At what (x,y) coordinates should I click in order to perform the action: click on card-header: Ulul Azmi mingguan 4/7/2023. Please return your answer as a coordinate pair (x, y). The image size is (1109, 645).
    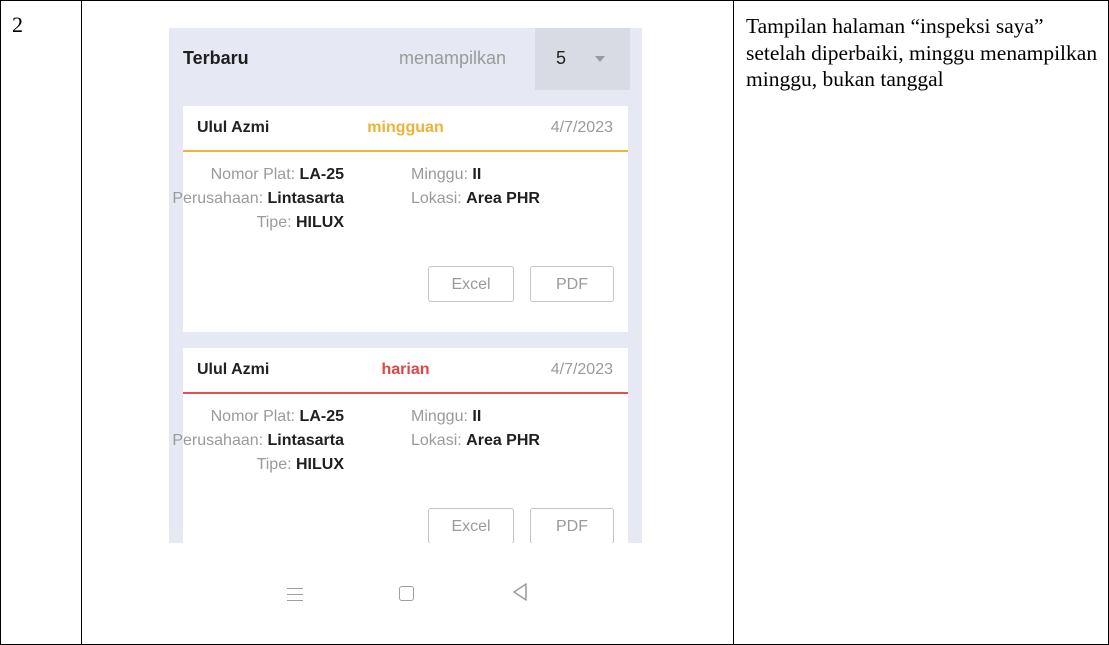
    Looking at the image, I should click on (405, 129).